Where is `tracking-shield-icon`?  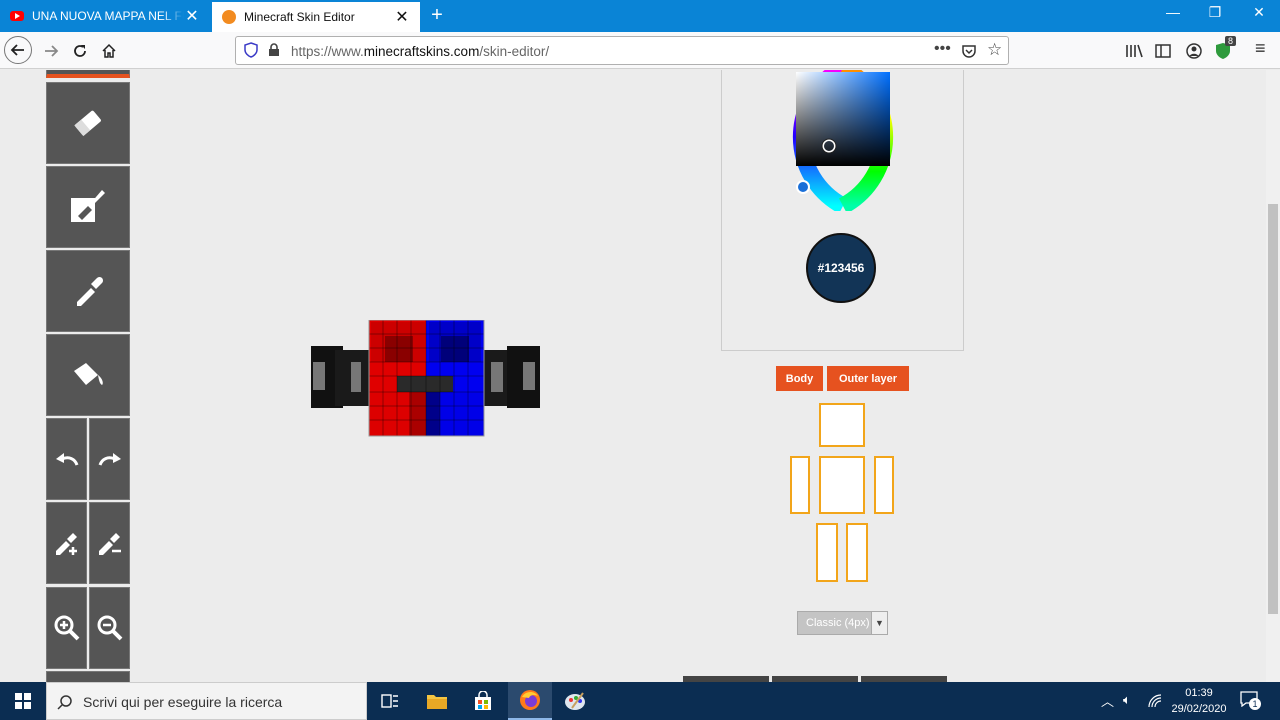
tracking-shield-icon is located at coordinates (251, 50).